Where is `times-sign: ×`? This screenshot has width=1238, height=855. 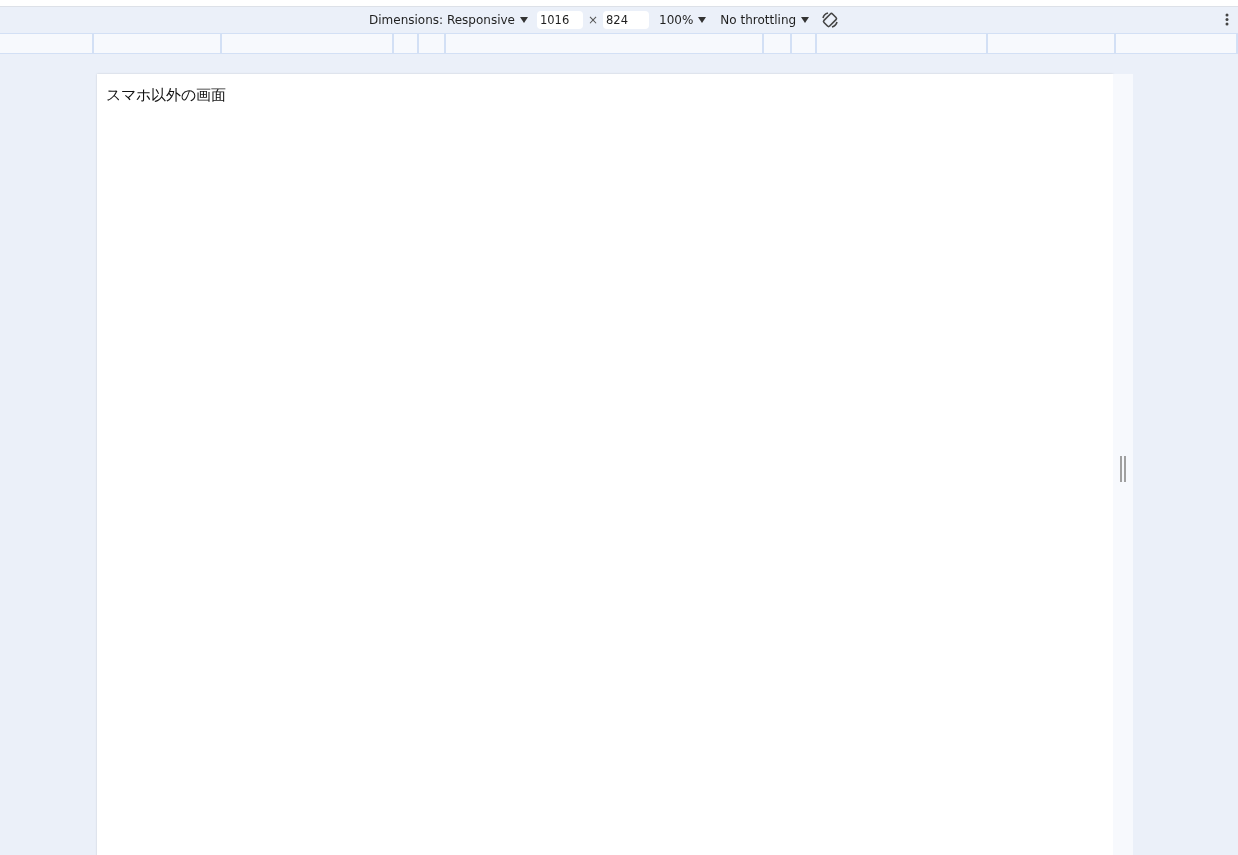
times-sign: × is located at coordinates (593, 20).